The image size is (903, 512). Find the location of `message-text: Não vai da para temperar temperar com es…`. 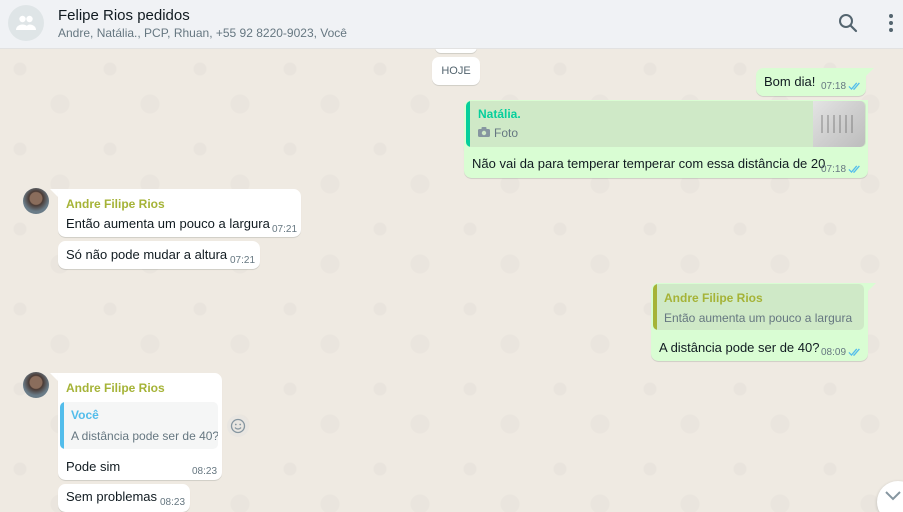

message-text: Não vai da para temperar temperar com es… is located at coordinates (649, 163).